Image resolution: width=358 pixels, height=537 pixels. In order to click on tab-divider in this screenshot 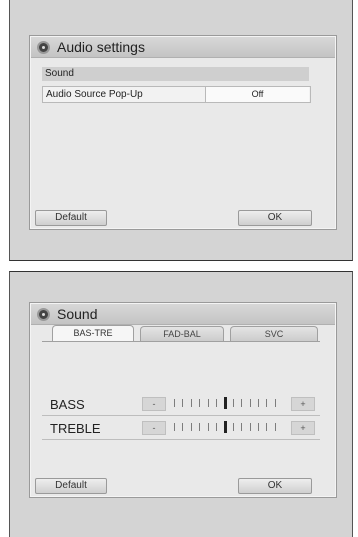, I will do `click(181, 341)`.